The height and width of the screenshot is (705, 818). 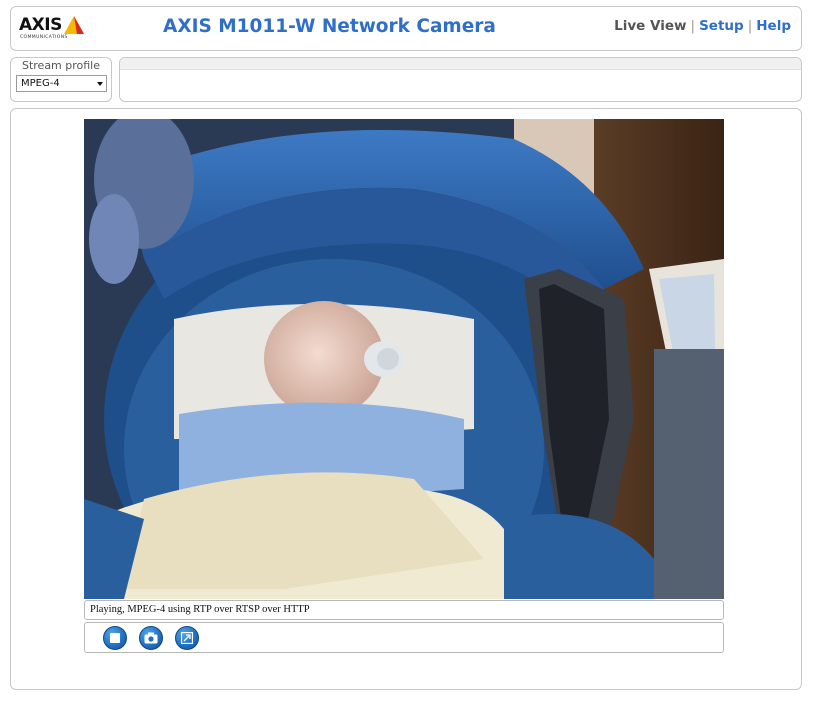 What do you see at coordinates (650, 26) in the screenshot?
I see `nav-live-view: Live View` at bounding box center [650, 26].